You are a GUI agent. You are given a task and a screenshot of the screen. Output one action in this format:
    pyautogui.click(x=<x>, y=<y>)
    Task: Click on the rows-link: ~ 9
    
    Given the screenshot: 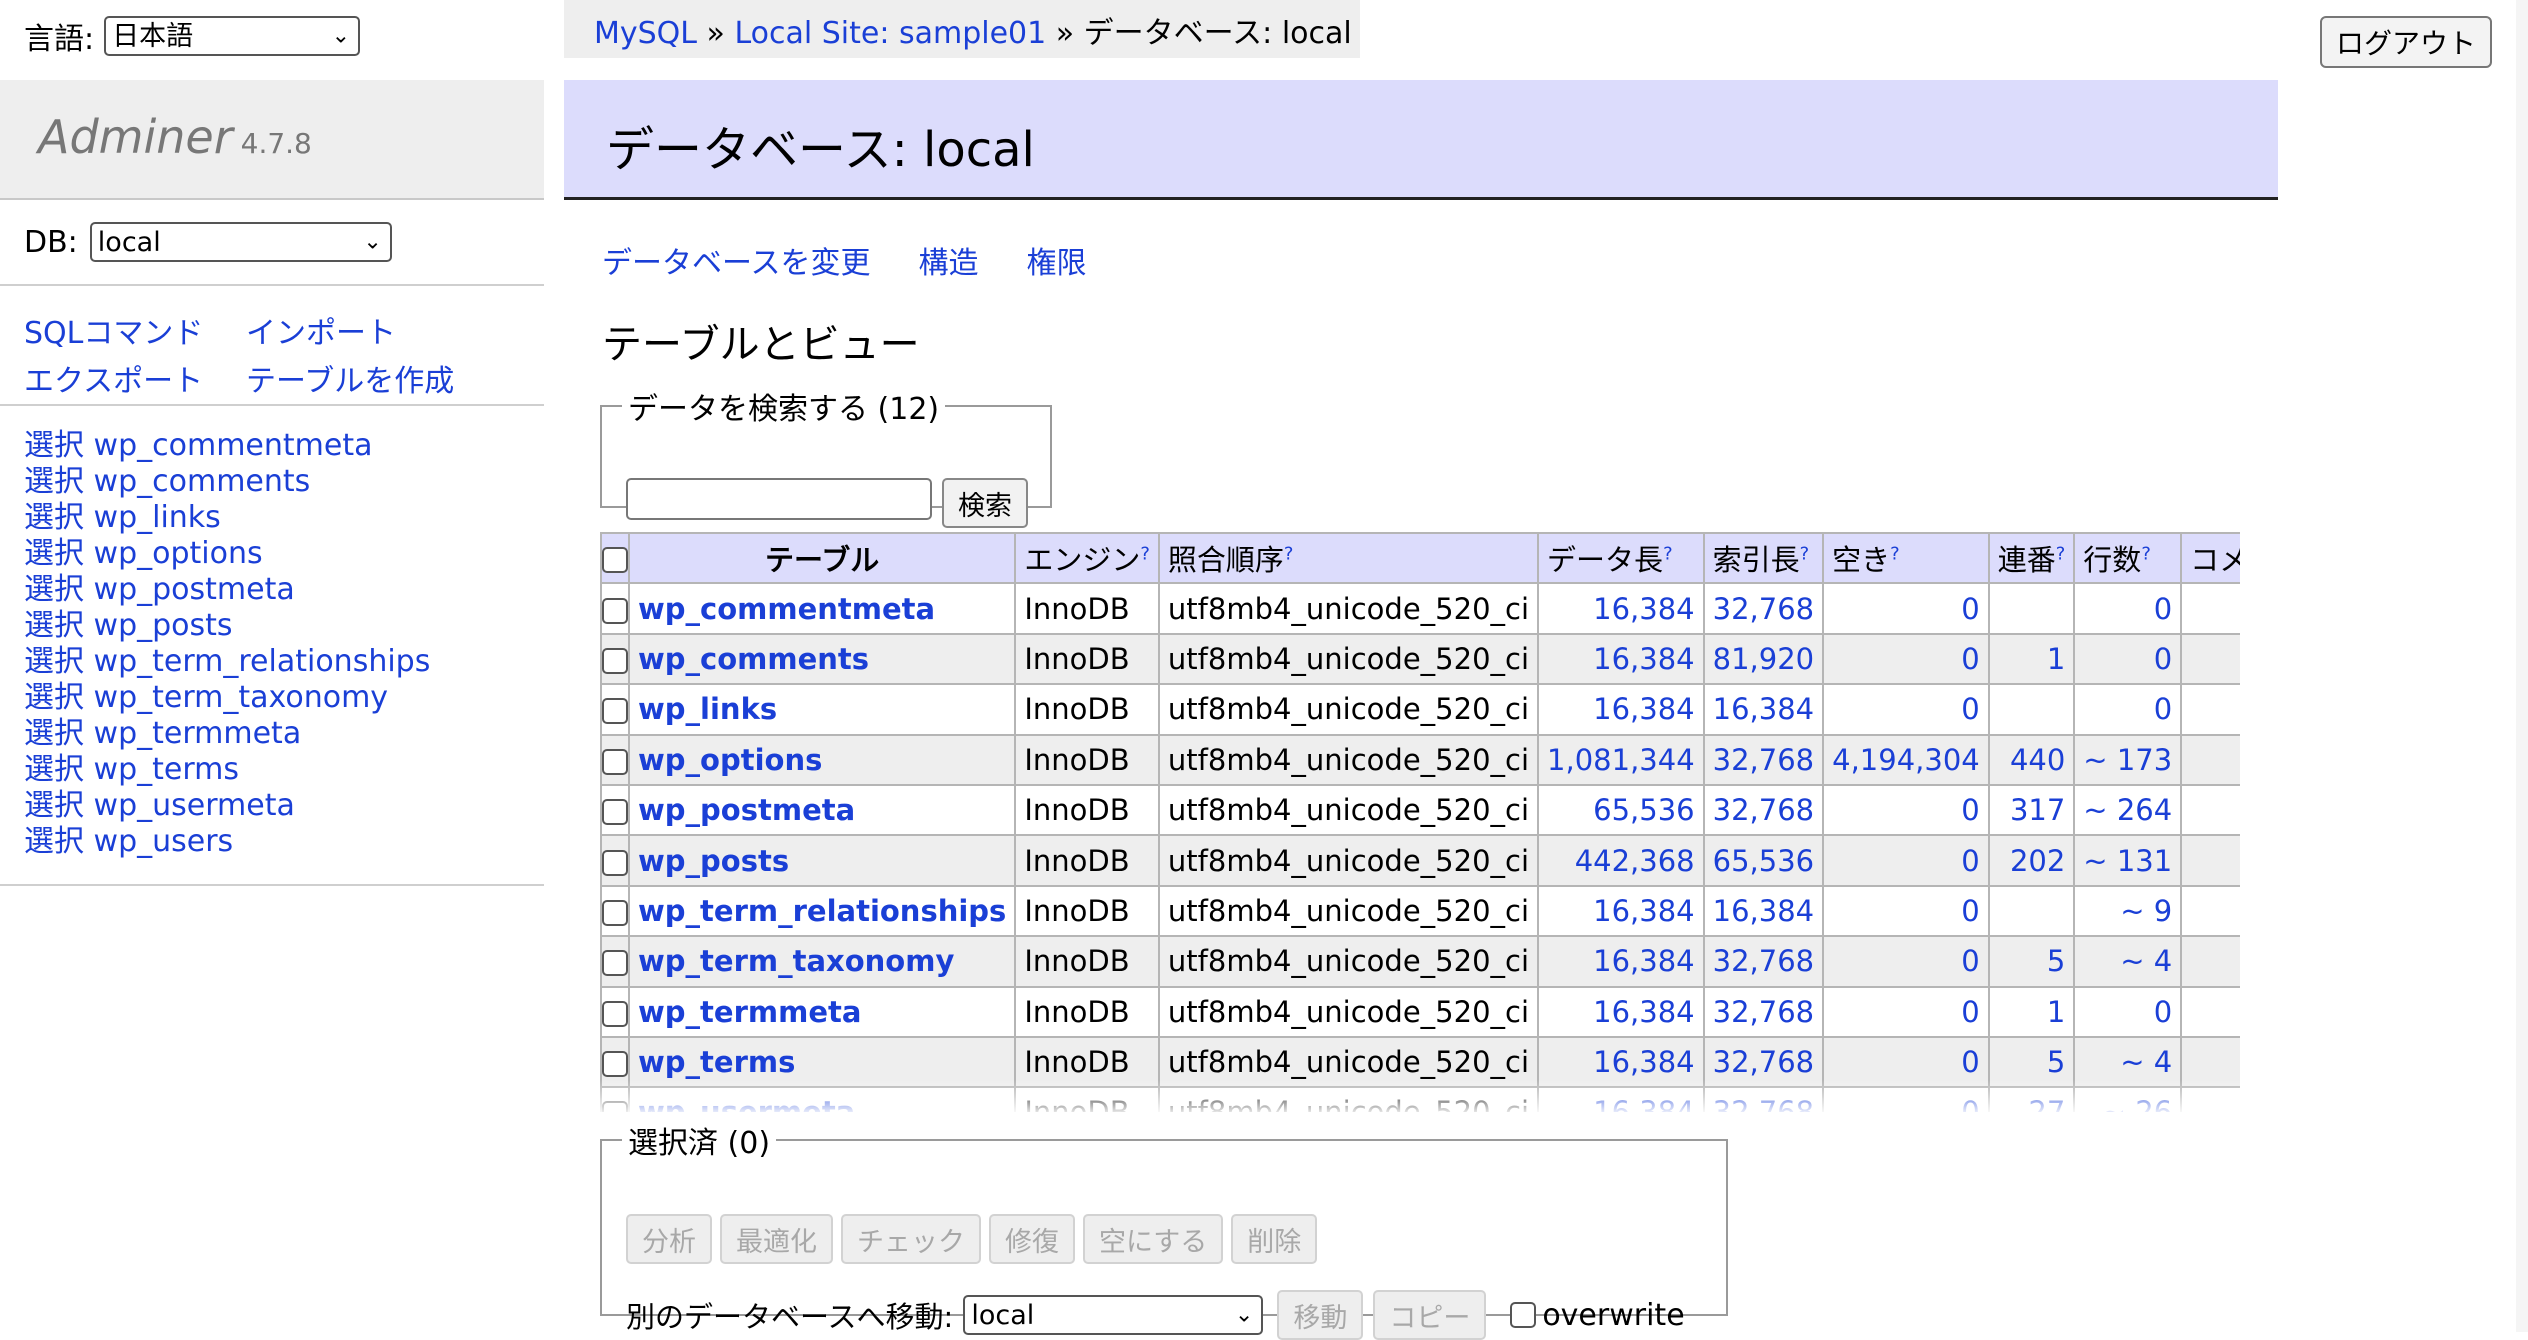 What is the action you would take?
    pyautogui.click(x=2146, y=911)
    